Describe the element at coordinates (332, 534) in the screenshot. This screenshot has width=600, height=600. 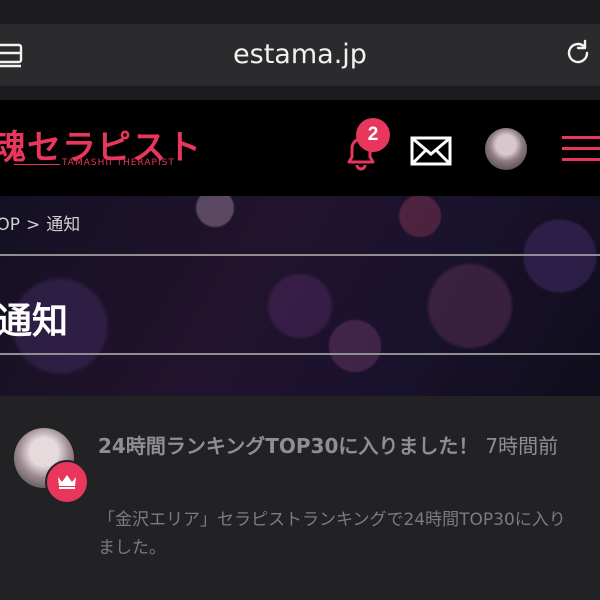
I see `notification-body: 「金沢エリア」セラピストランキングで24時間TOP30に入りました。` at that location.